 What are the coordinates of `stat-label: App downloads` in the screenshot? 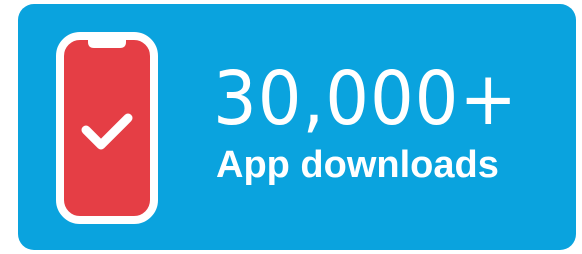 It's located at (357, 165).